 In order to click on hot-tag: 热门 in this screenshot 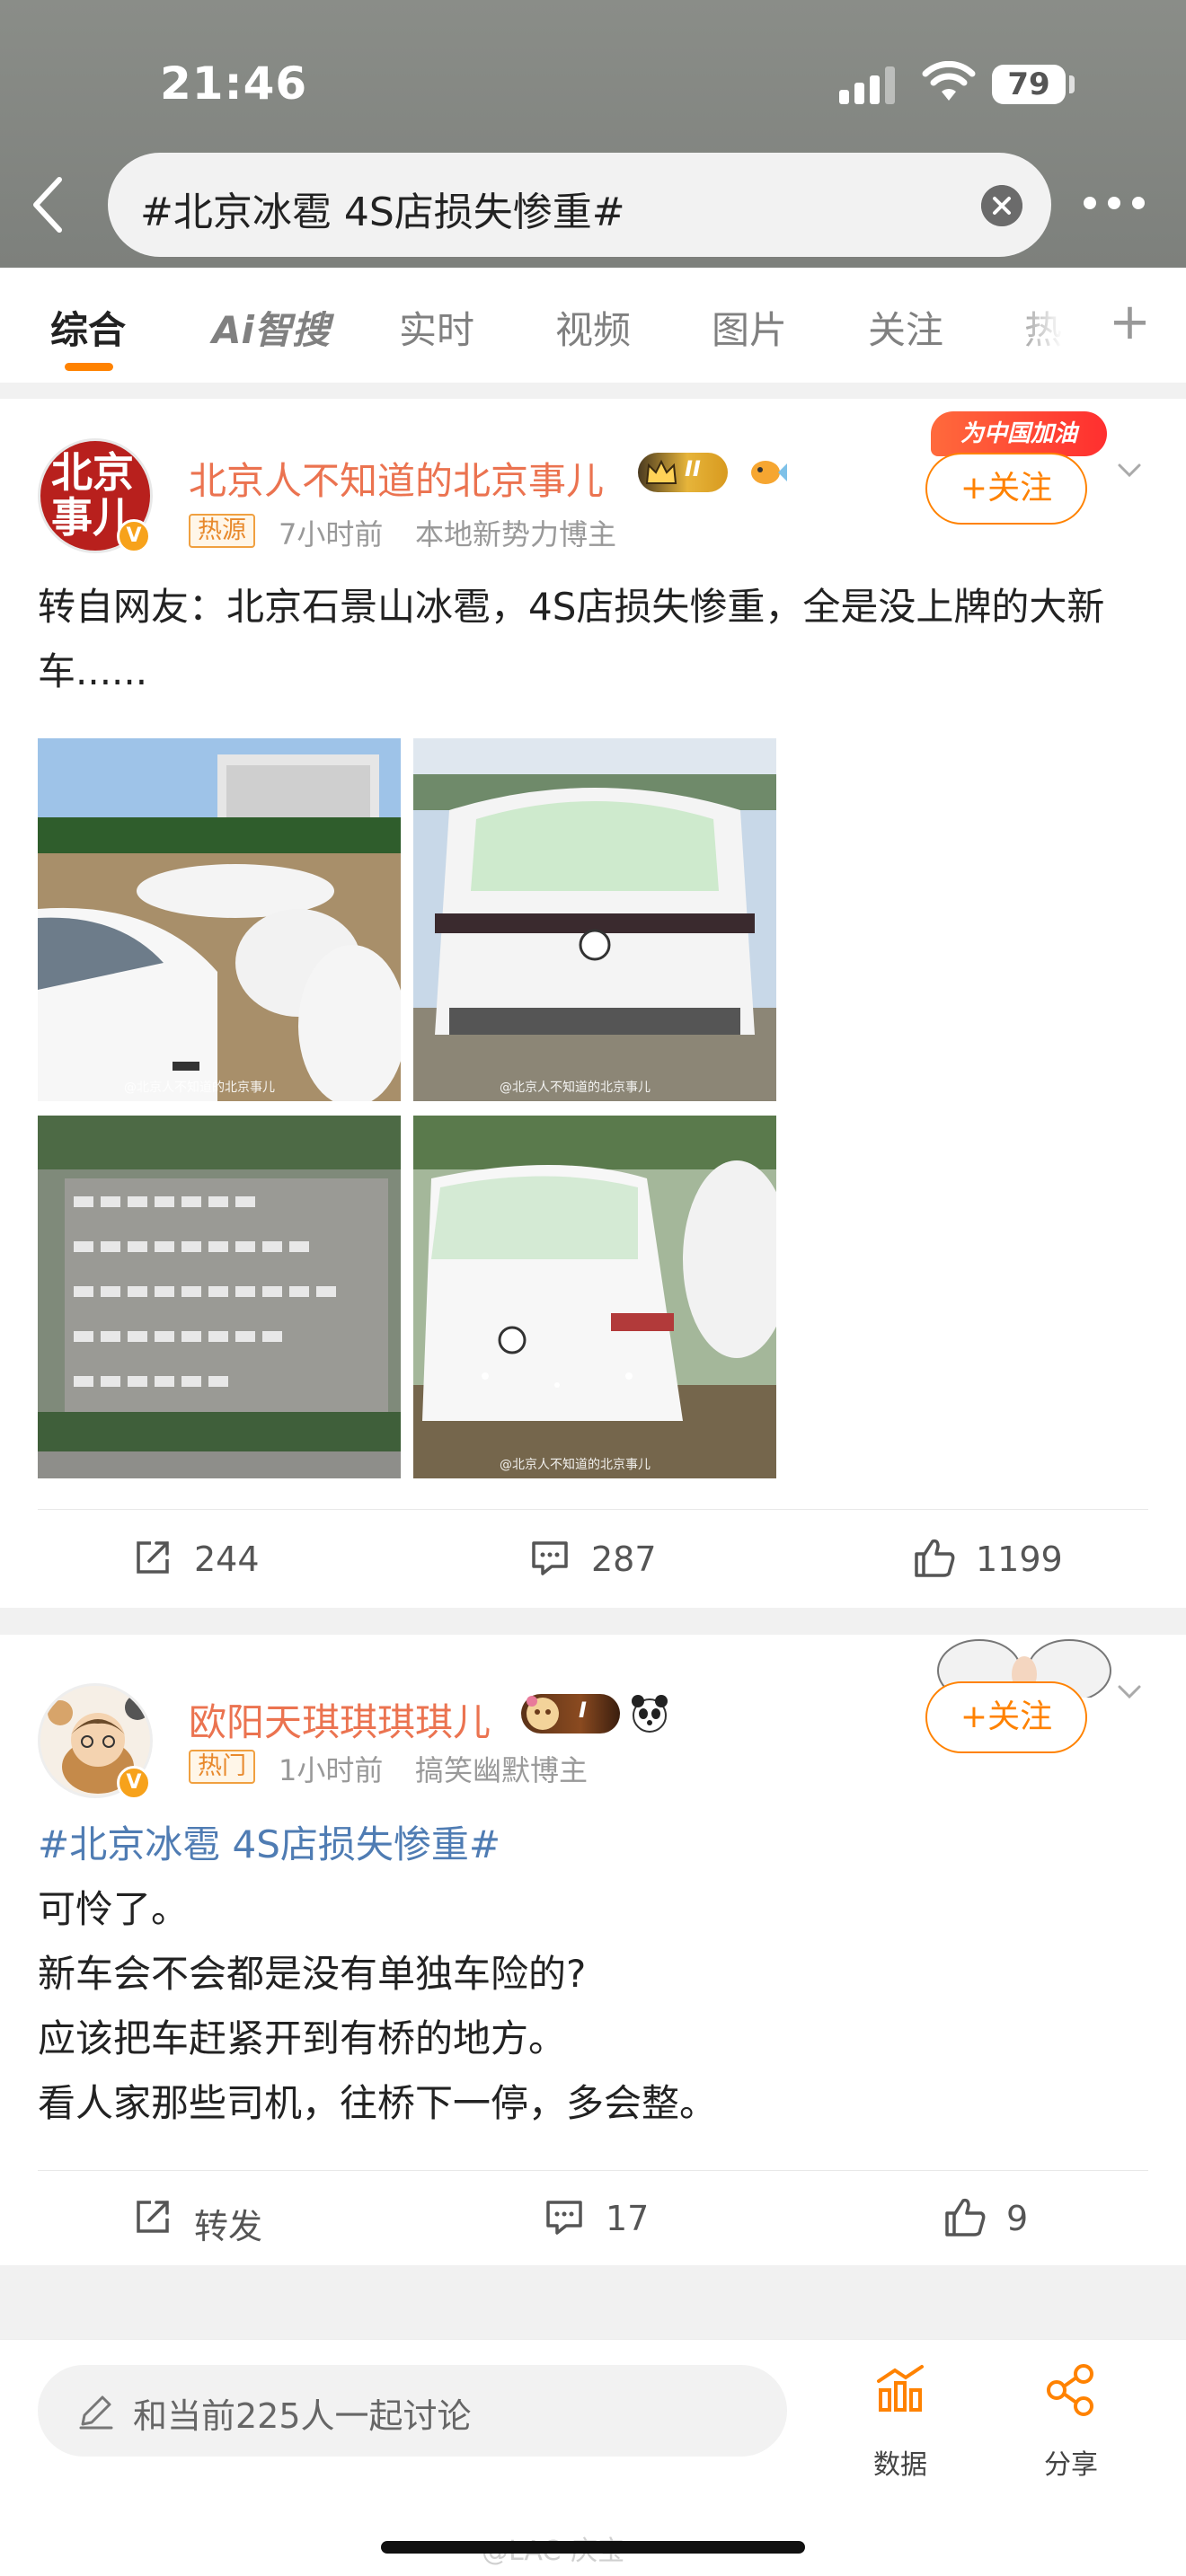, I will do `click(222, 1767)`.